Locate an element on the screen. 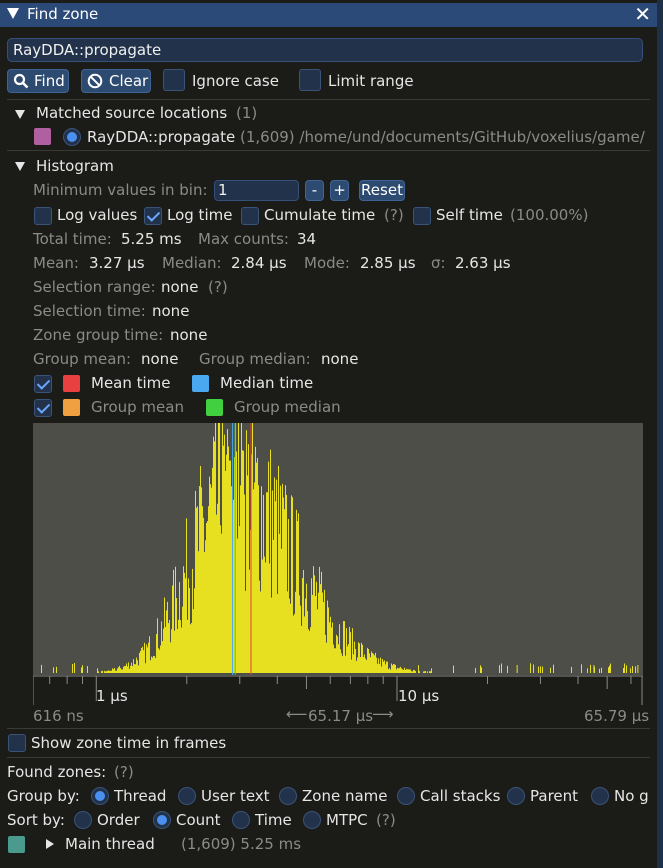  log-time-checkbox is located at coordinates (153, 216).